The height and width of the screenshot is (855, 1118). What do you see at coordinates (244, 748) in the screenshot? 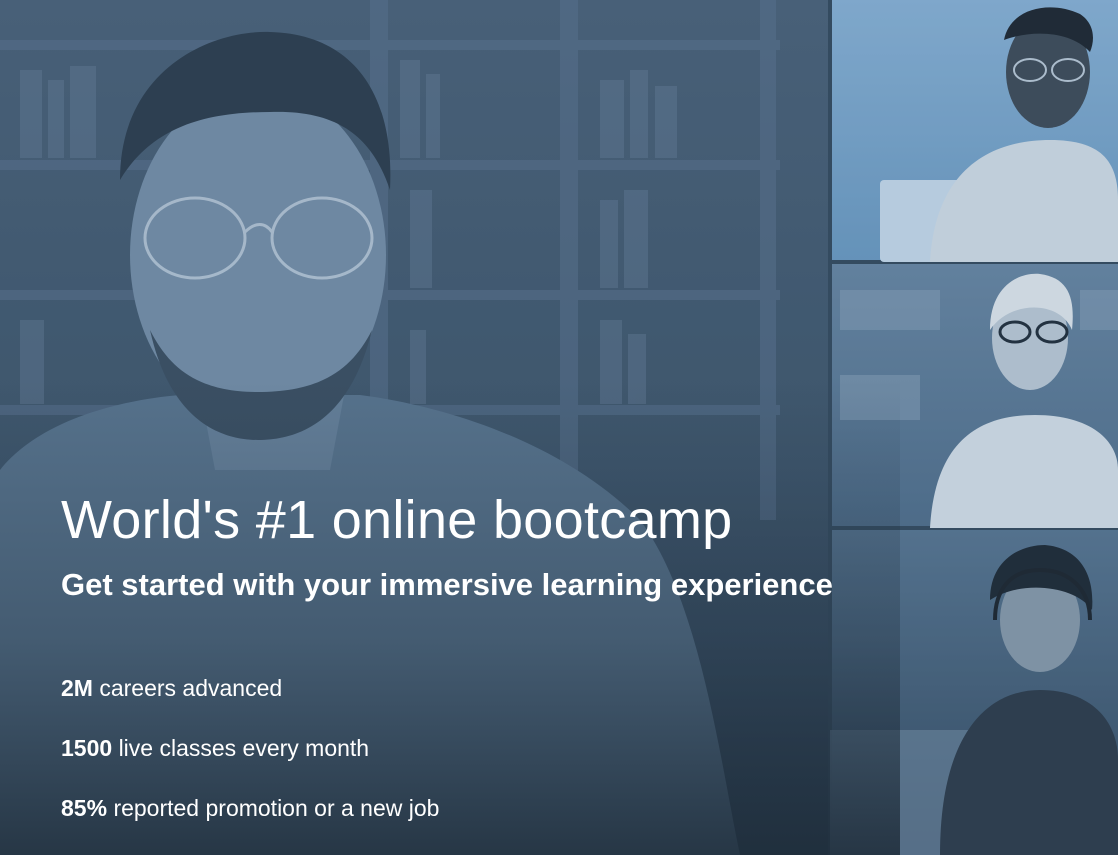
I see `stat-label: live classes every month` at bounding box center [244, 748].